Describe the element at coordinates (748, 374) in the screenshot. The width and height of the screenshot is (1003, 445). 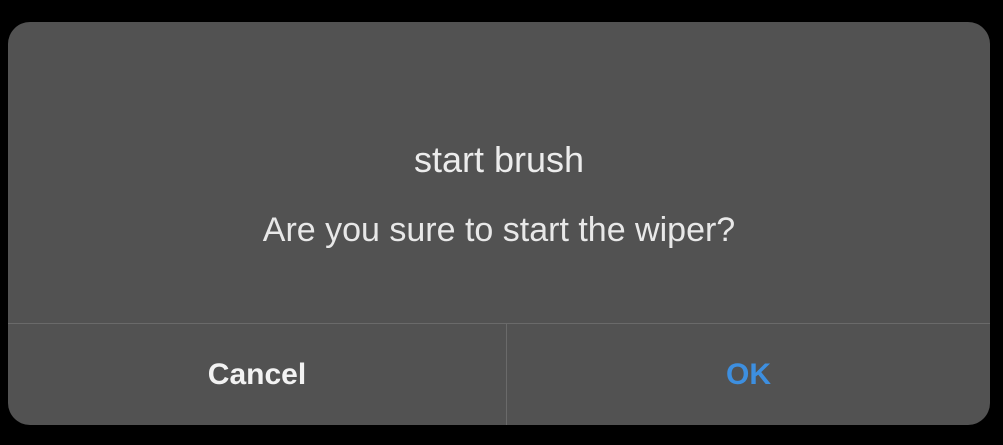
I see `ok-button: OK` at that location.